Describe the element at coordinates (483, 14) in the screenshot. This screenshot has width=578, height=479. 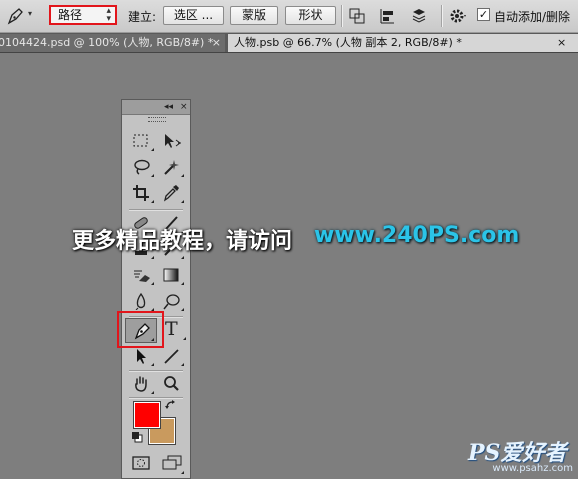
I see `auto-add-delete-checkbox: ✓` at that location.